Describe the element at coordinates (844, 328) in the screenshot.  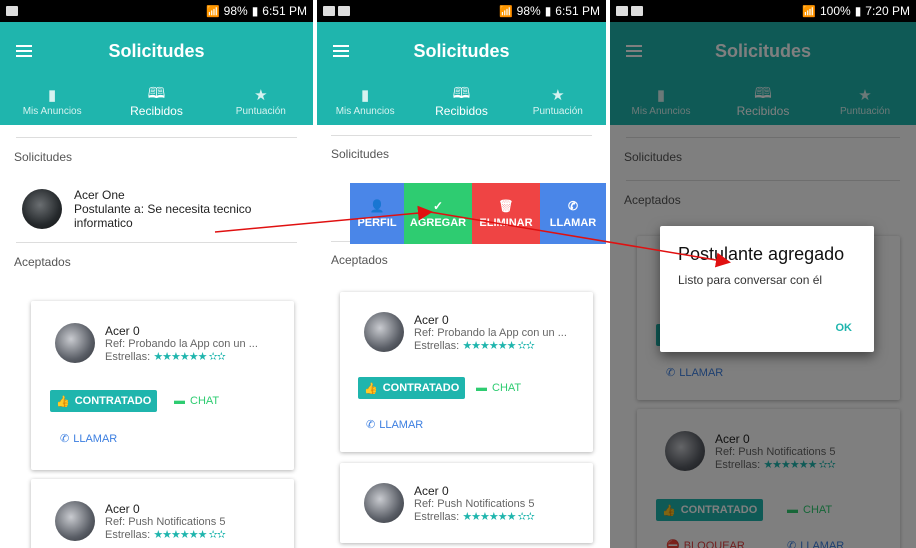
I see `ok-button: OK` at that location.